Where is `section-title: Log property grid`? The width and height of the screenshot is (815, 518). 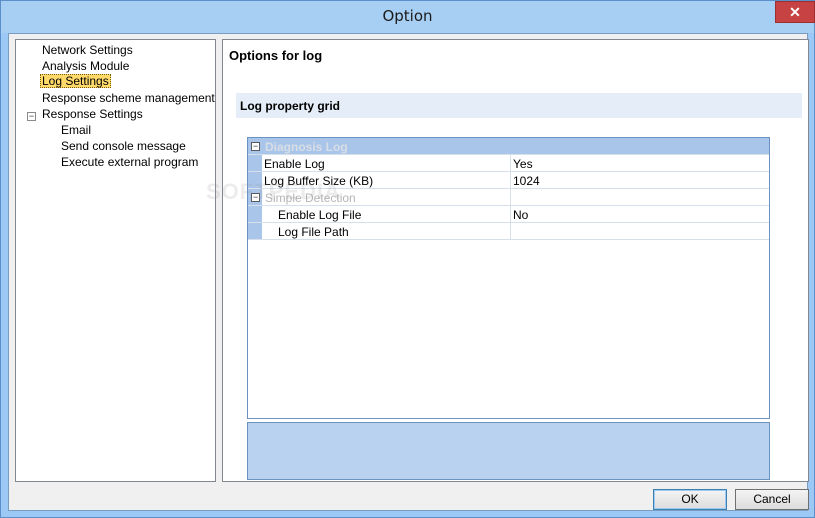 section-title: Log property grid is located at coordinates (290, 106).